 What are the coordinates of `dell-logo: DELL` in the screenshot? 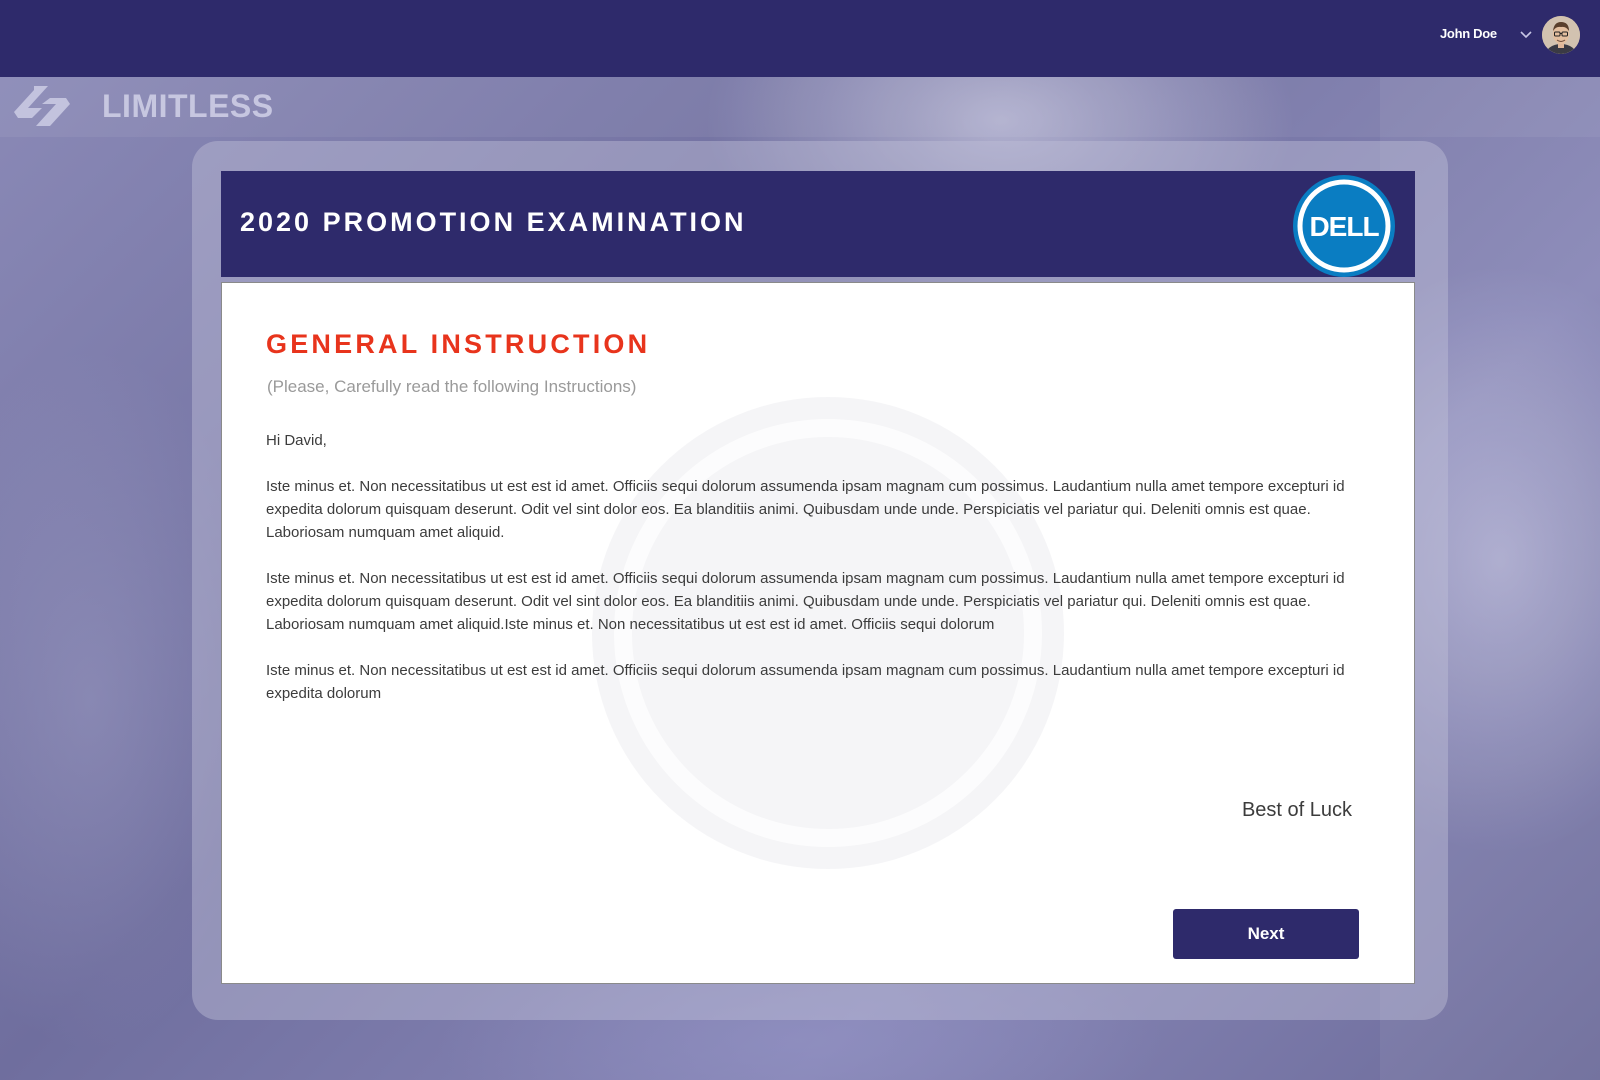 It's located at (1344, 226).